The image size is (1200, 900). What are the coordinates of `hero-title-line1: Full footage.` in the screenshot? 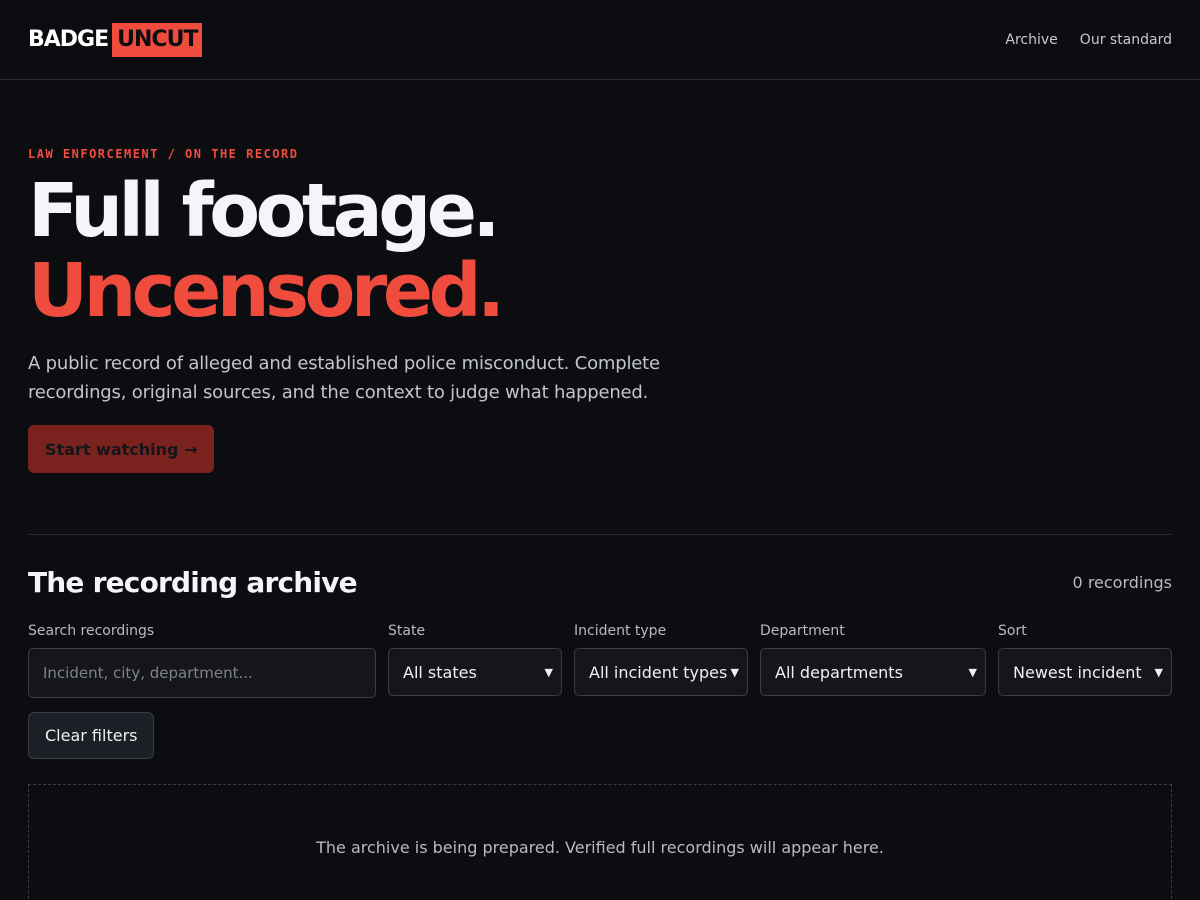 It's located at (264, 211).